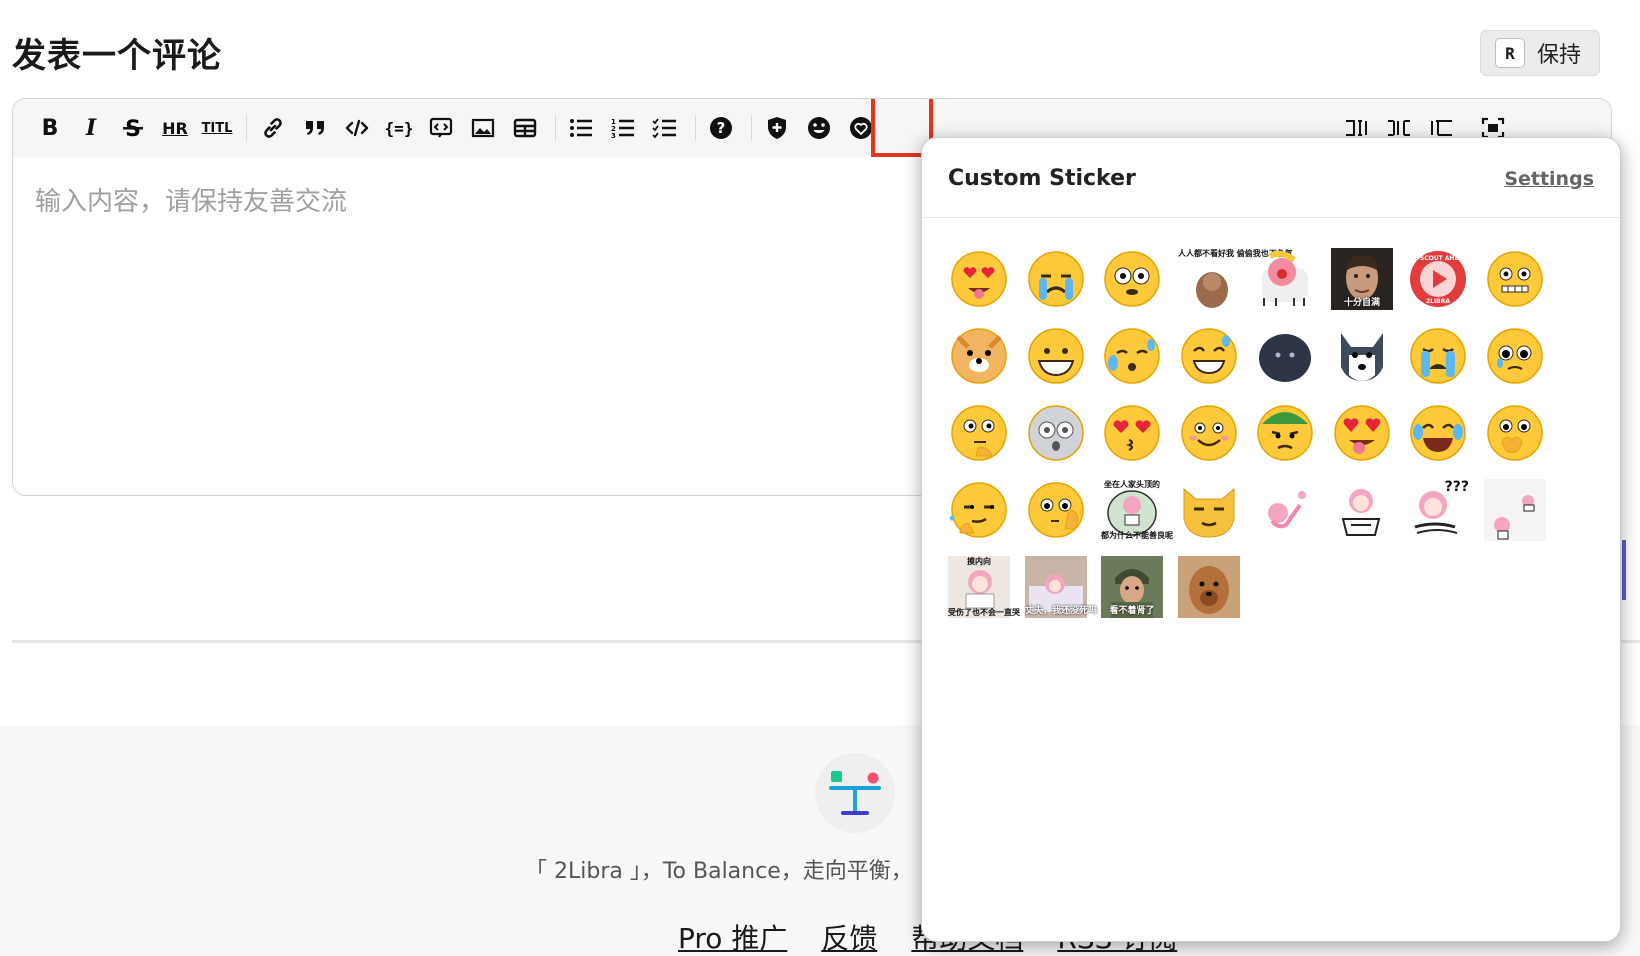 The height and width of the screenshot is (956, 1640). I want to click on nervous-smile-icon, so click(1515, 279).